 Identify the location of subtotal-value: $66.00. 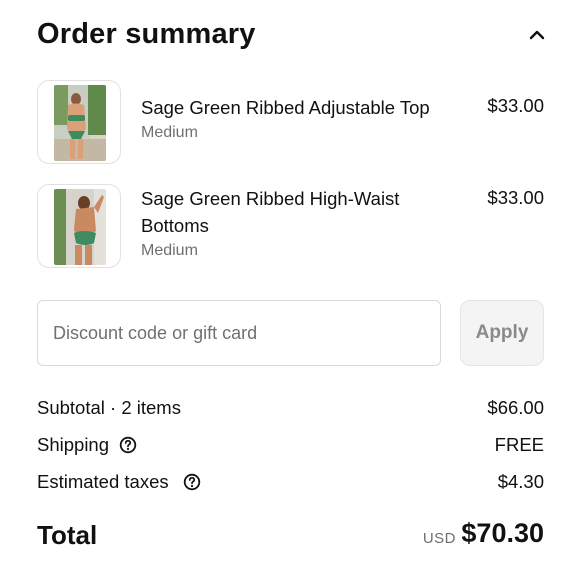
(515, 407).